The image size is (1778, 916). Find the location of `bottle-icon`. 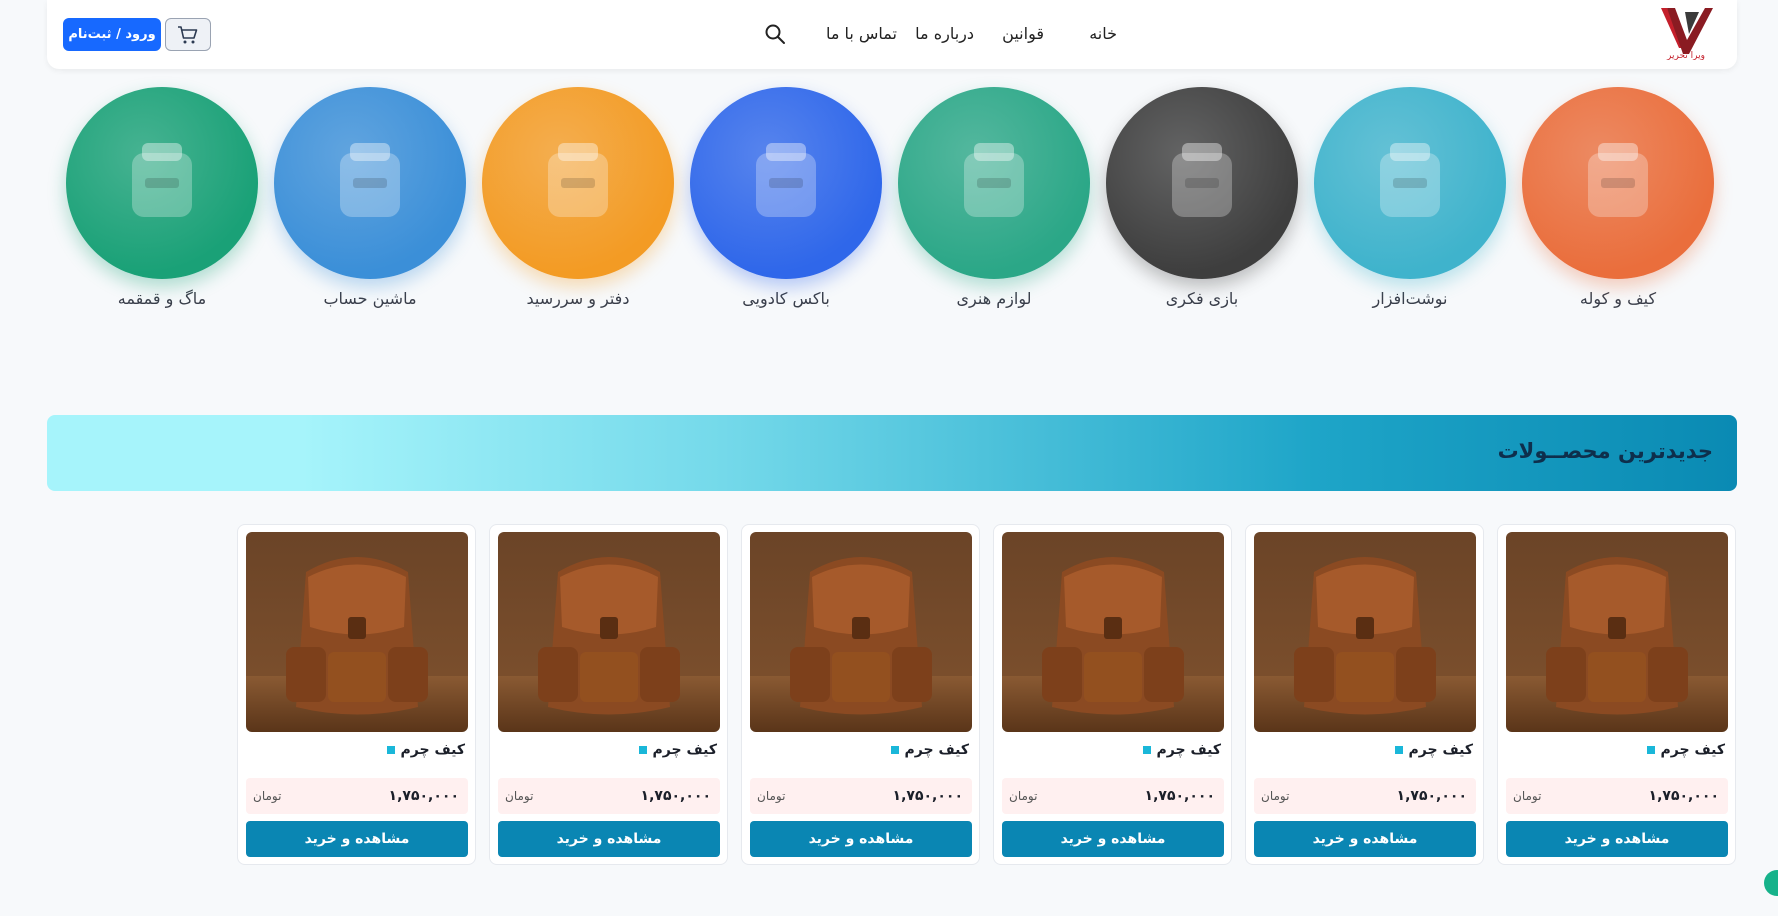

bottle-icon is located at coordinates (162, 183).